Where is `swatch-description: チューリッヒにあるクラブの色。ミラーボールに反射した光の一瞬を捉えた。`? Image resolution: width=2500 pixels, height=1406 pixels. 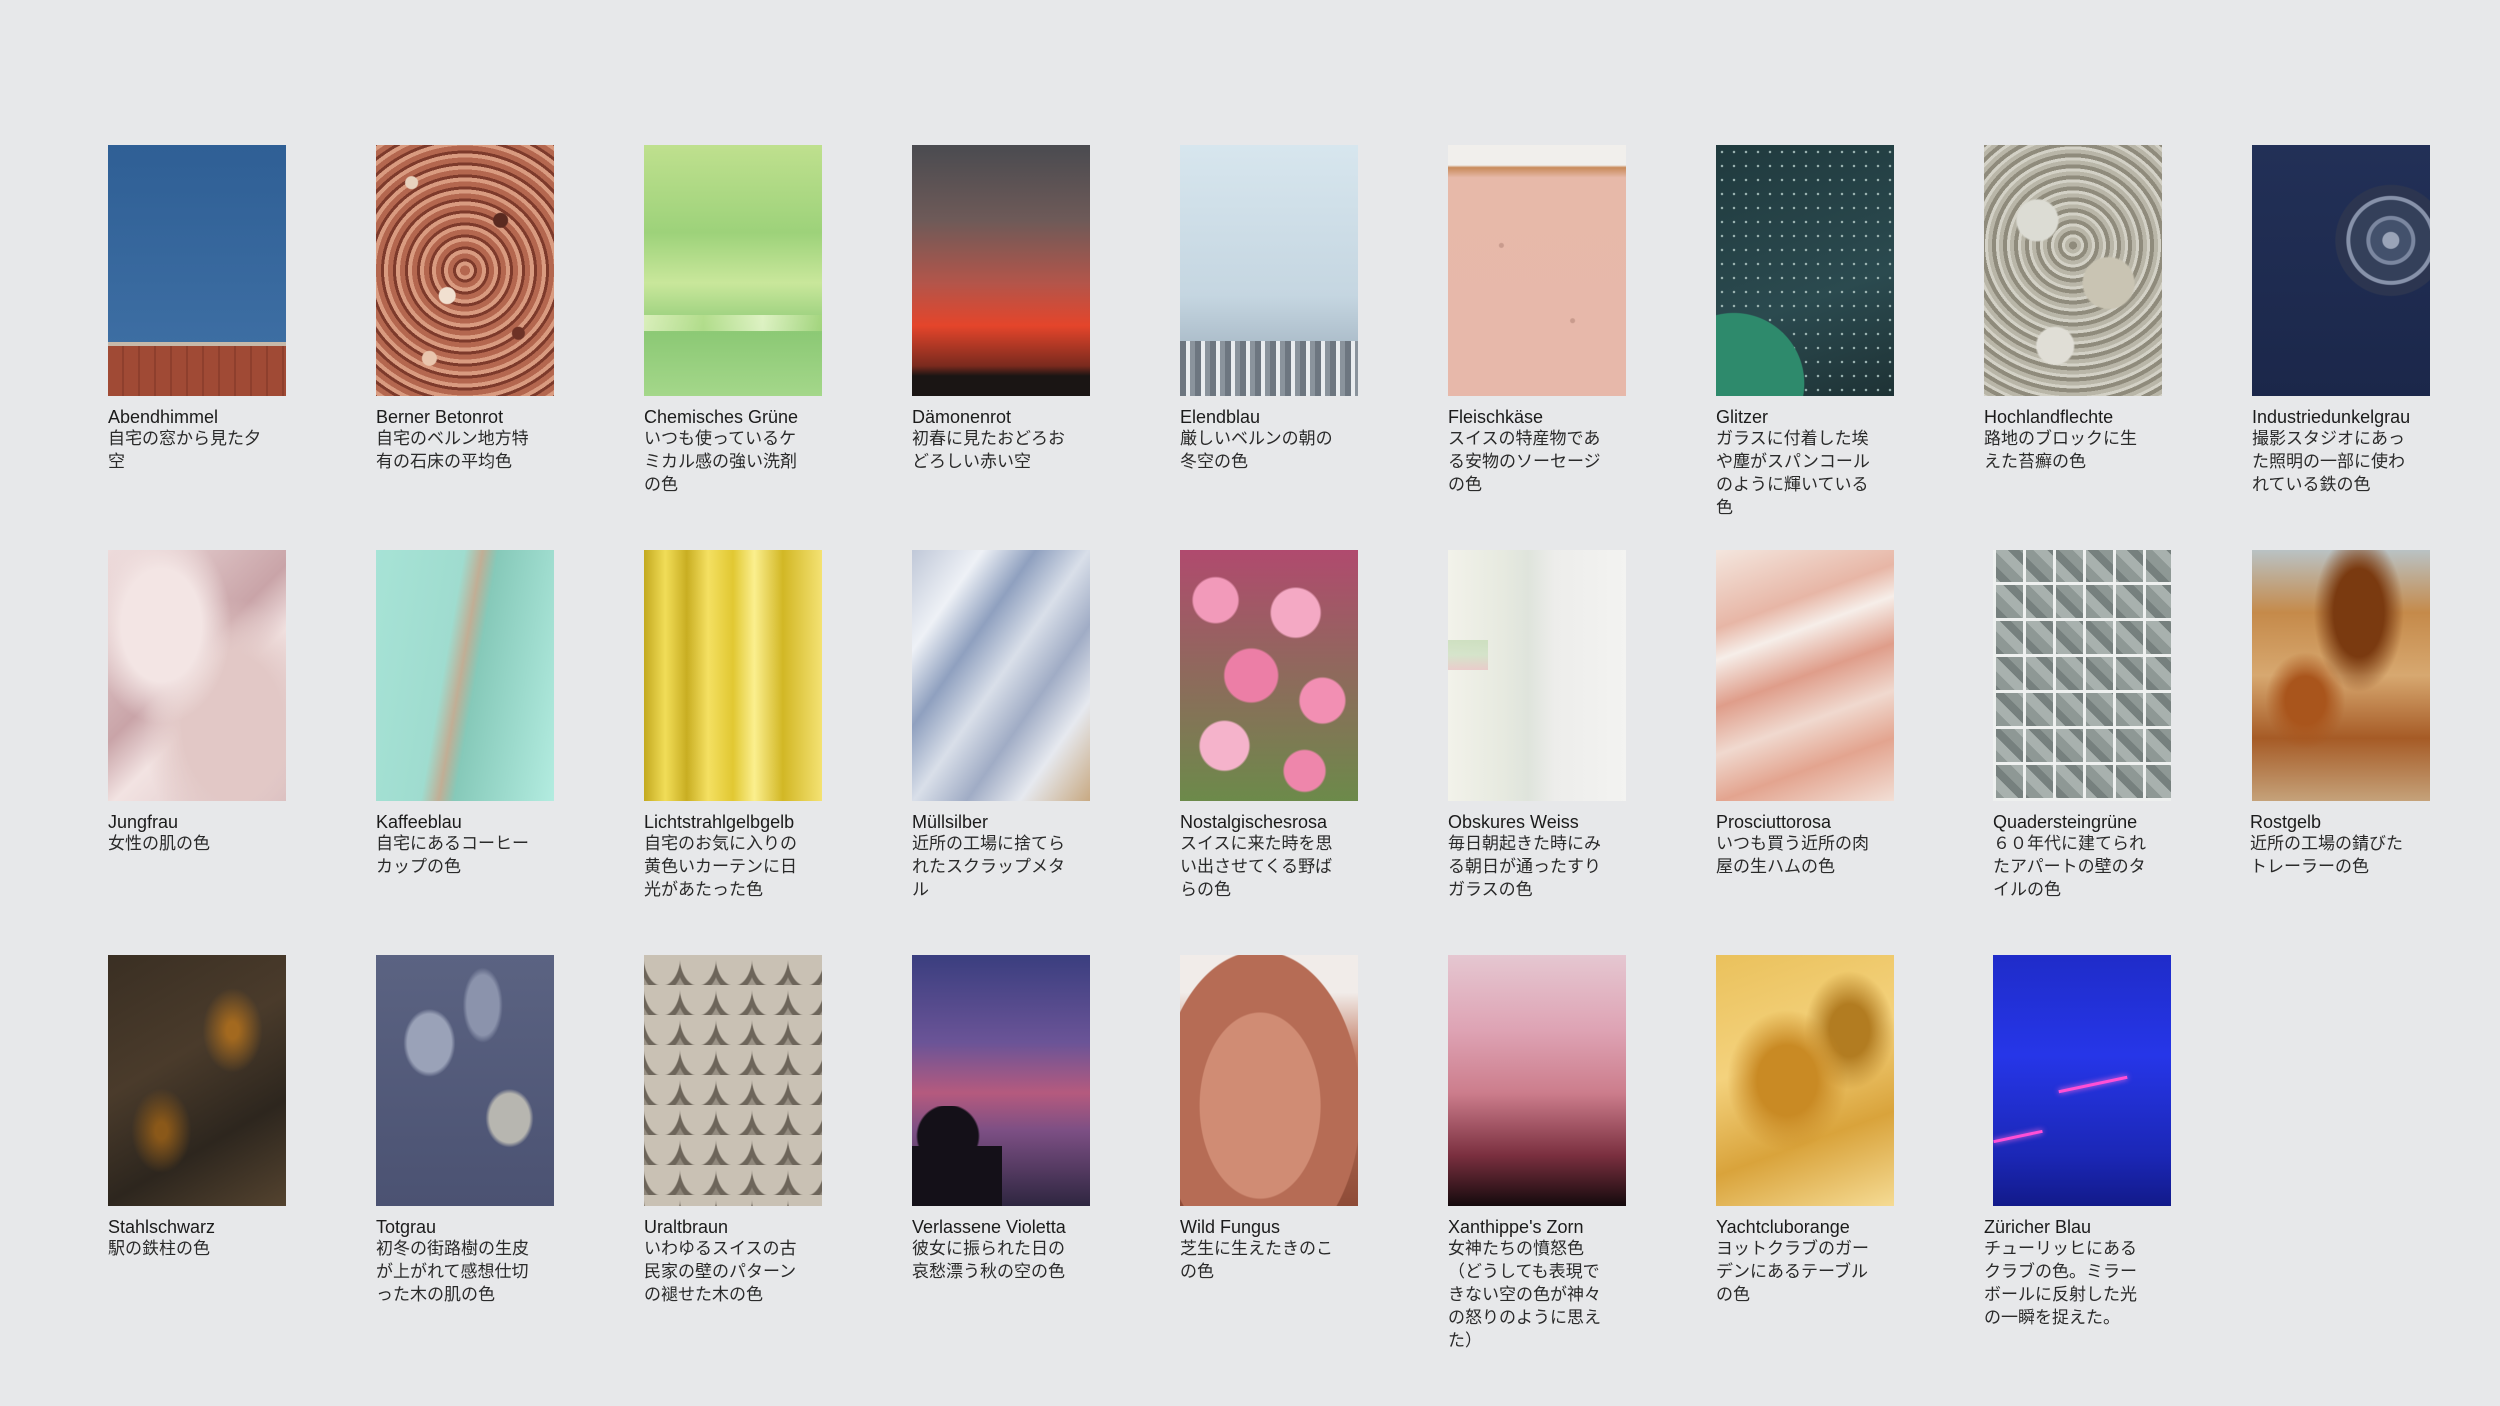
swatch-description: チューリッヒにあるクラブの色。ミラーボールに反射した光の一瞬を捉えた。 is located at coordinates (2060, 1283).